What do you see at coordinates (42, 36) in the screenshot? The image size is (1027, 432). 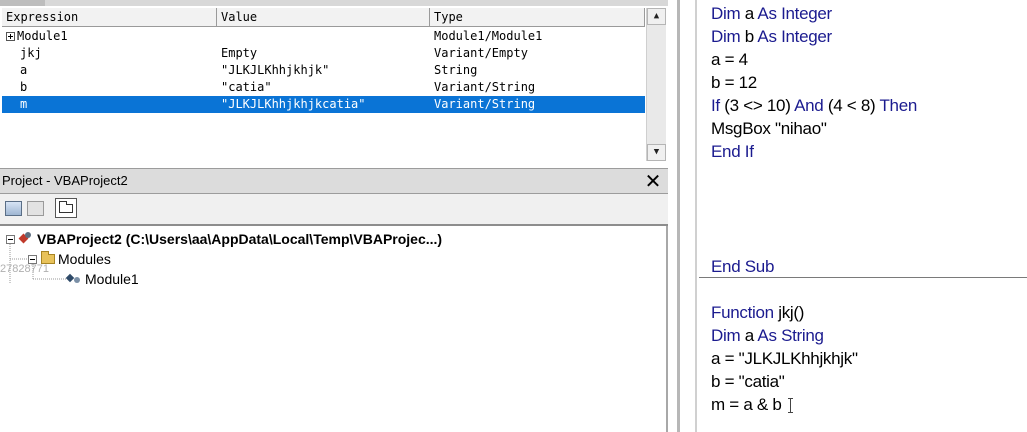 I see `watch-expression: Module1` at bounding box center [42, 36].